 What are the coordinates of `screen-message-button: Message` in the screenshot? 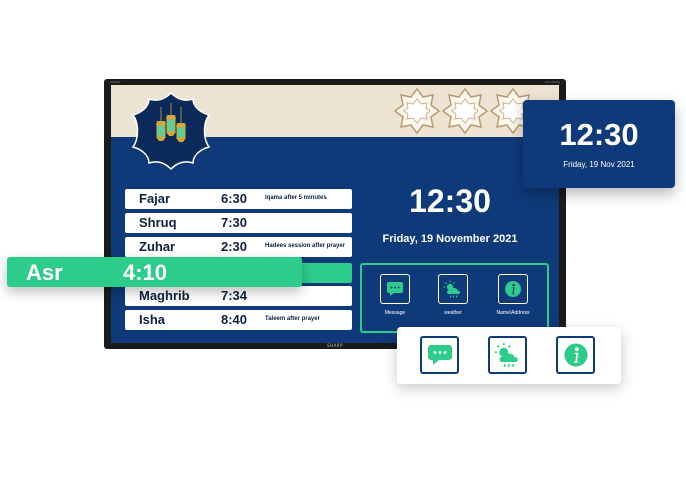 It's located at (395, 295).